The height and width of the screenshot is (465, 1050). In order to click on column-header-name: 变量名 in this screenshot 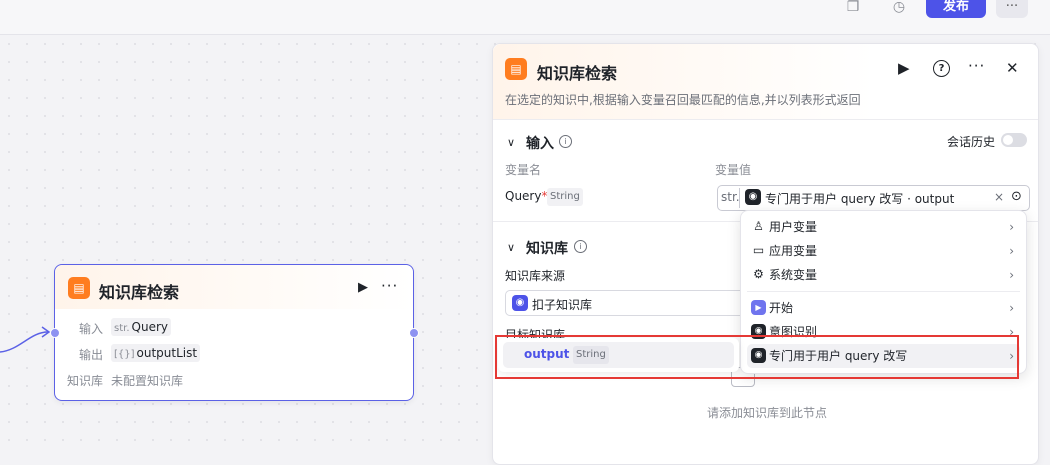, I will do `click(523, 170)`.